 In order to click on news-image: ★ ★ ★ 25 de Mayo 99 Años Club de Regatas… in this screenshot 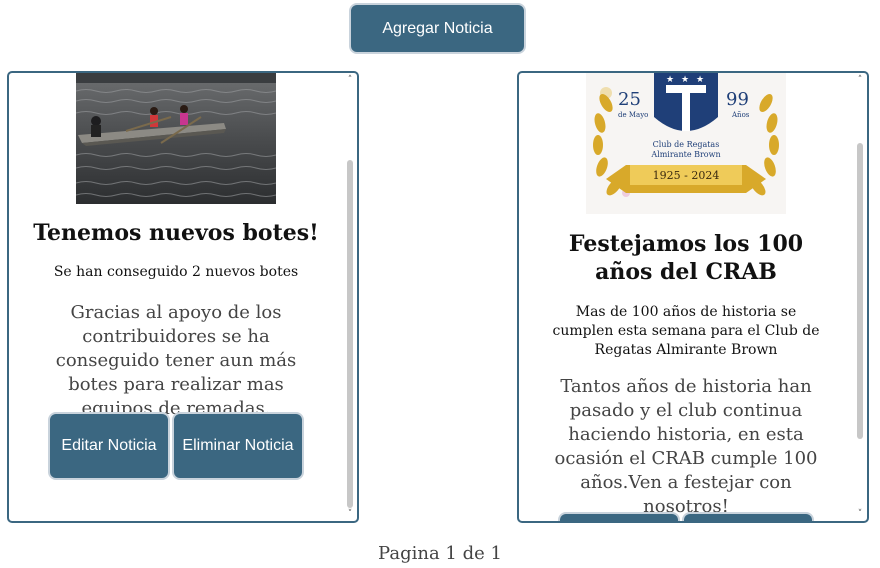, I will do `click(686, 143)`.